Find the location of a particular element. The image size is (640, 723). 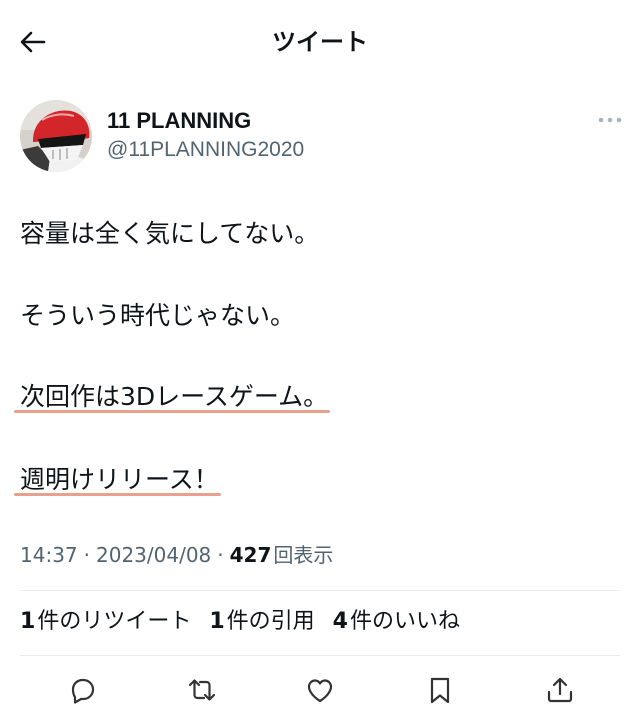

tweet-time: 14:37 is located at coordinates (49, 555).